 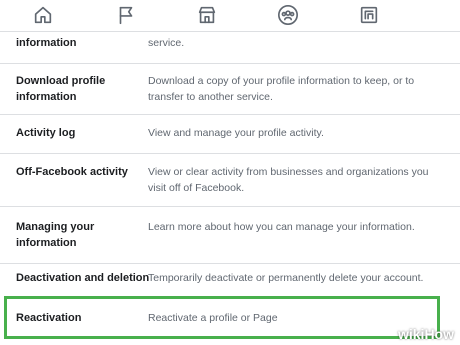 I want to click on row-title: Deactivation and deletion, so click(x=83, y=278).